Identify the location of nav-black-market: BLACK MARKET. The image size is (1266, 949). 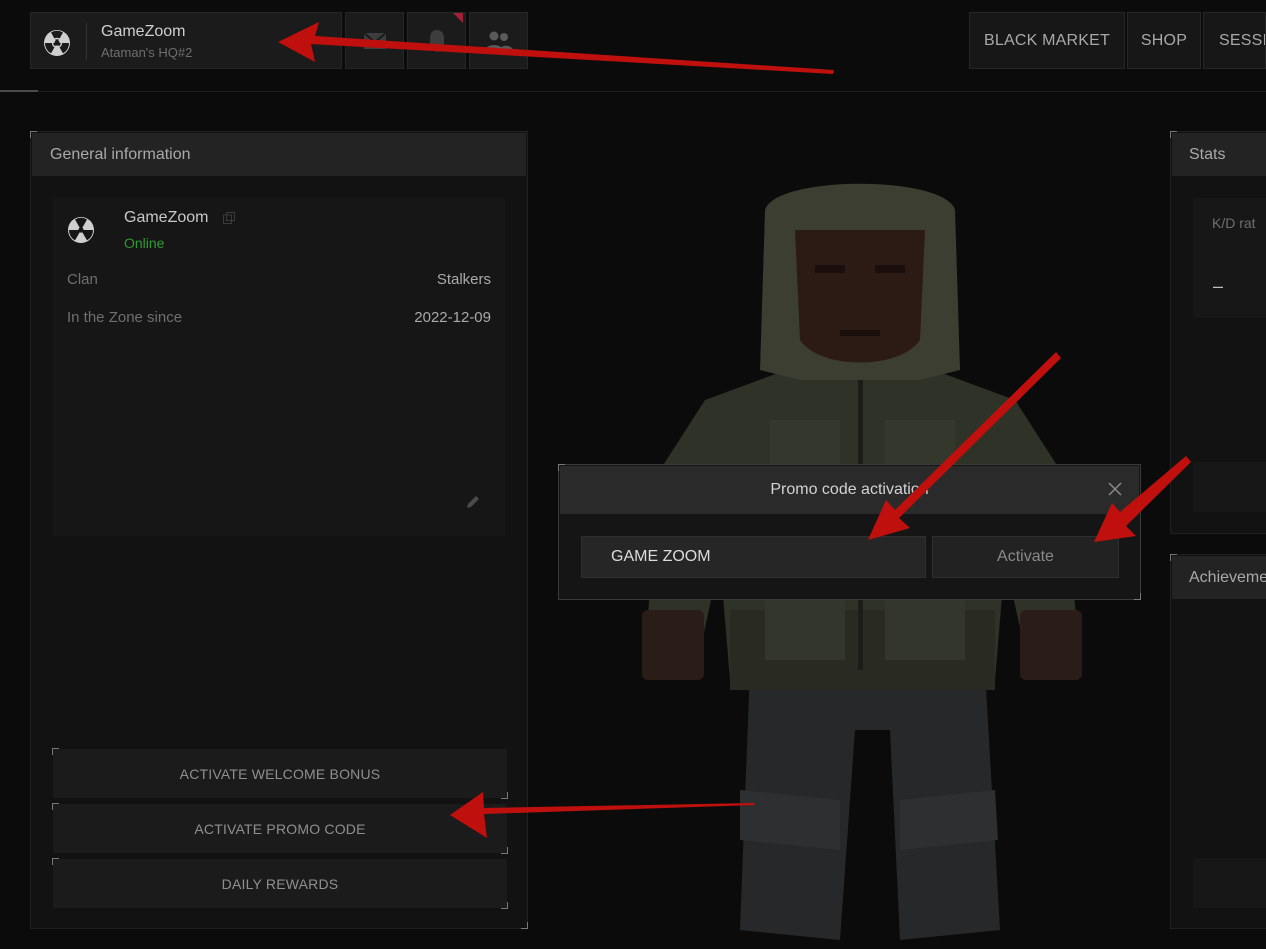
(1047, 40).